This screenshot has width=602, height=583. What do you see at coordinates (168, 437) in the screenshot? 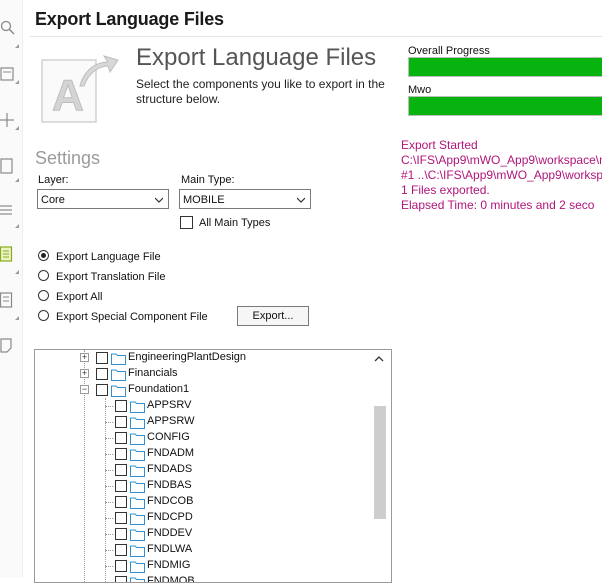
I see `tree-item-label: CONFIG` at bounding box center [168, 437].